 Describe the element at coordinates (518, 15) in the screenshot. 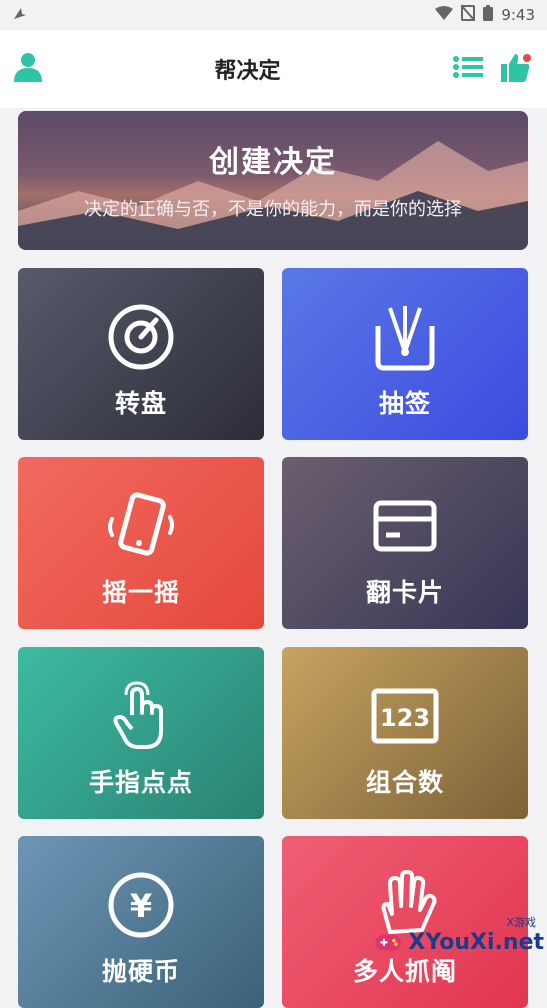

I see `status-time: 9:43` at that location.